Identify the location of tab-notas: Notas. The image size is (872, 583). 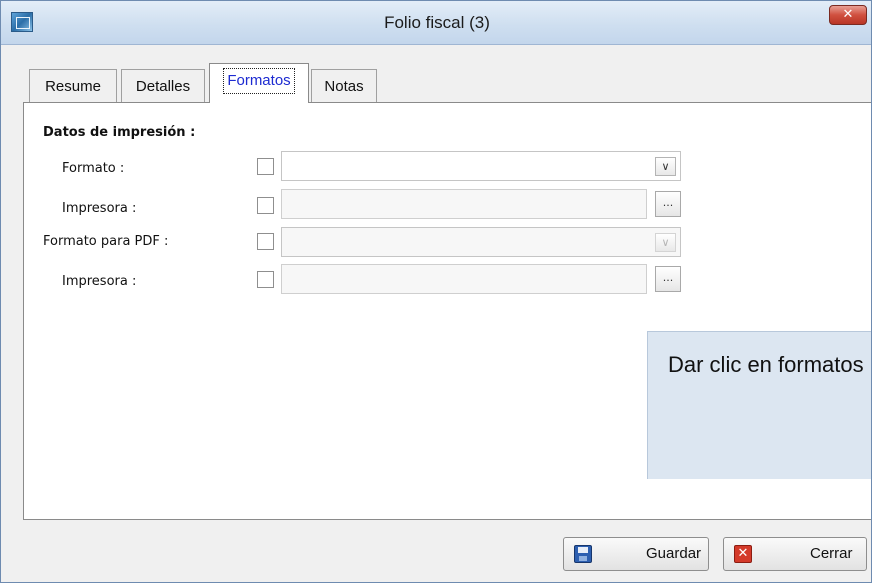
(344, 86).